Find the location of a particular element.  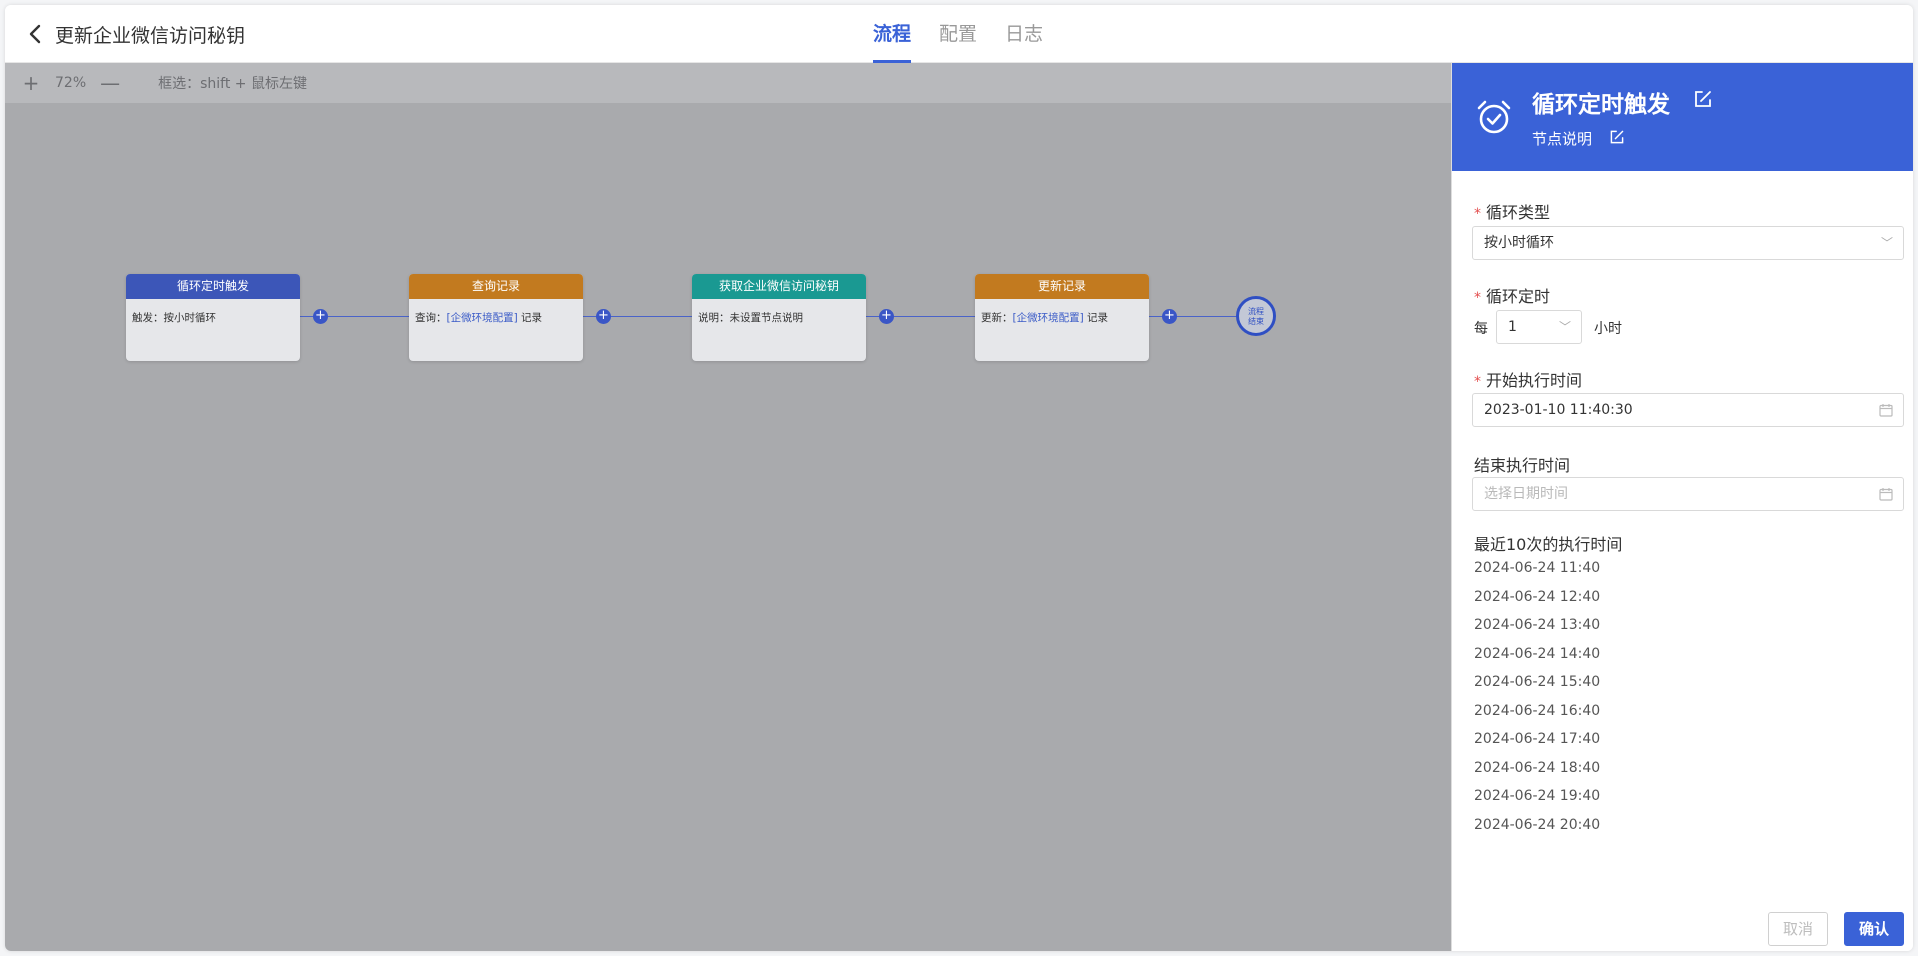

loop-timer-label: * 循环定时 is located at coordinates (1512, 296).